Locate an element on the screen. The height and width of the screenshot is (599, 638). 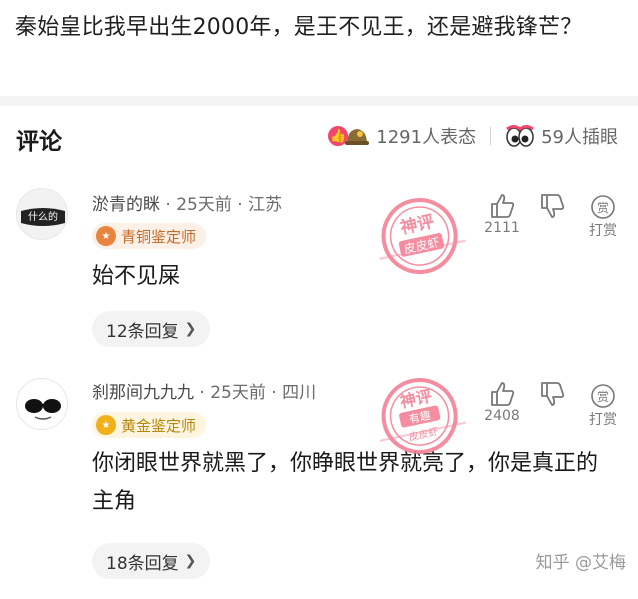
post-title: 秦始皇比我早出生2000年，是王不见王，还是避我锋芒？ is located at coordinates (299, 27).